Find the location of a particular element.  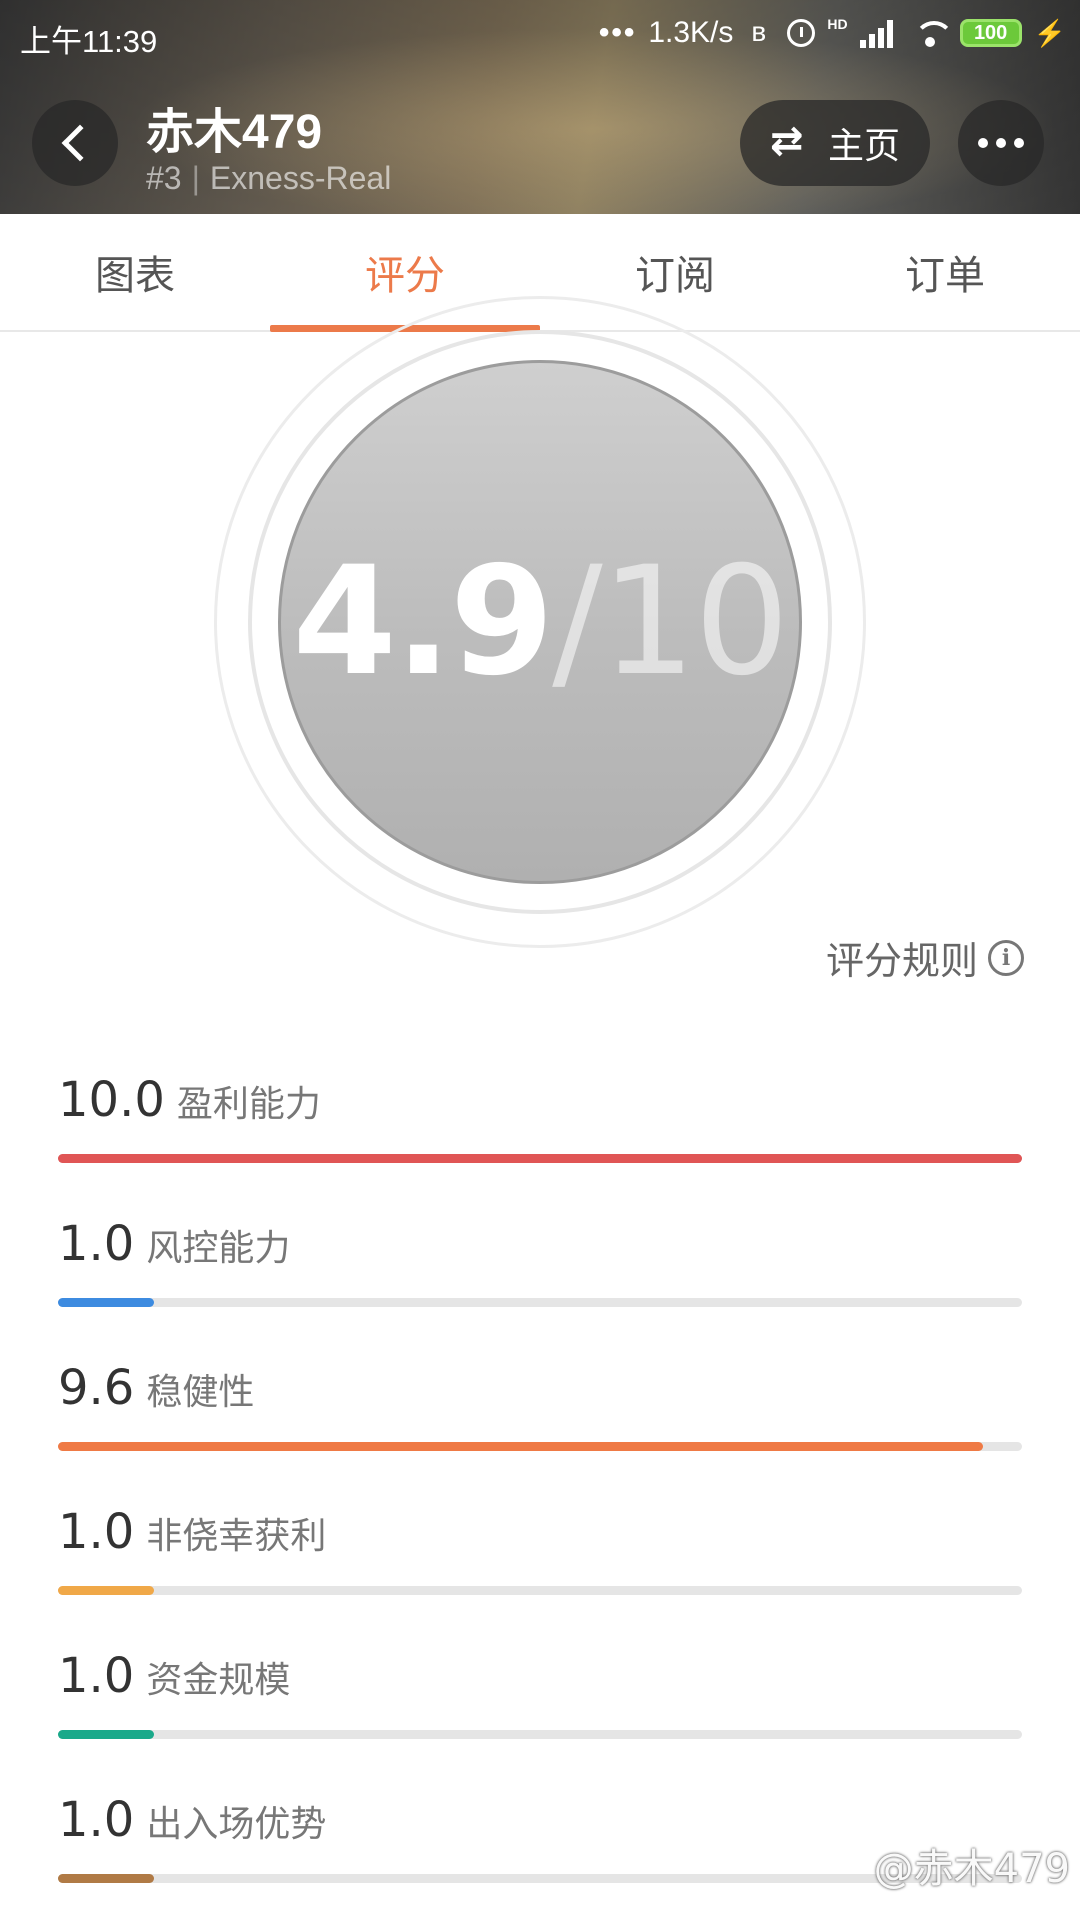

metric-row: 10.0 盈利能力 is located at coordinates (540, 1117).